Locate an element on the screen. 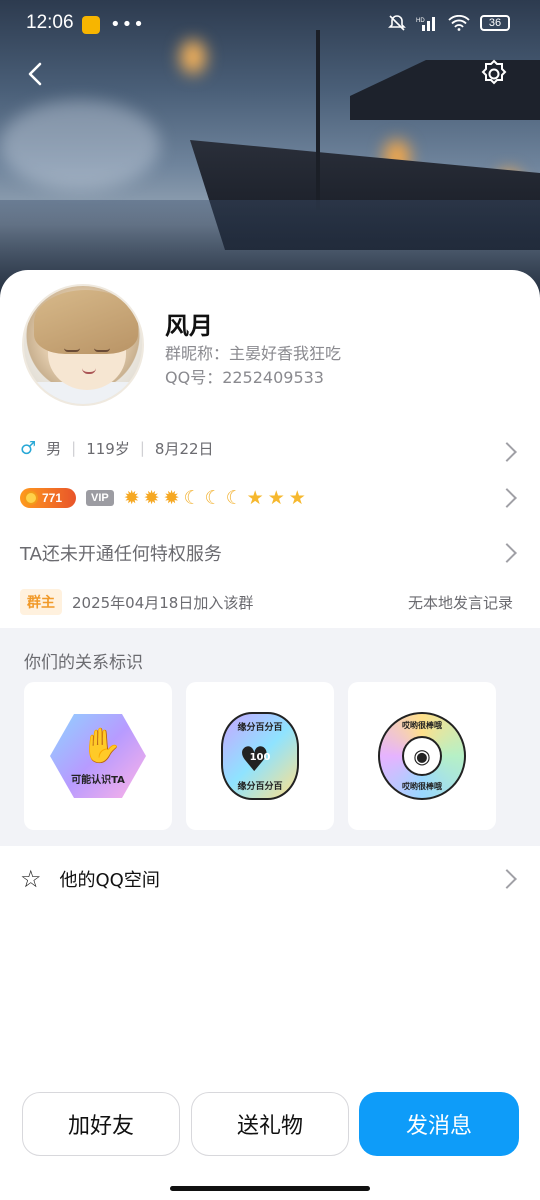  relationship-card-fate: 缘分百分百 ♥ 100 缘分百分百 is located at coordinates (260, 756).